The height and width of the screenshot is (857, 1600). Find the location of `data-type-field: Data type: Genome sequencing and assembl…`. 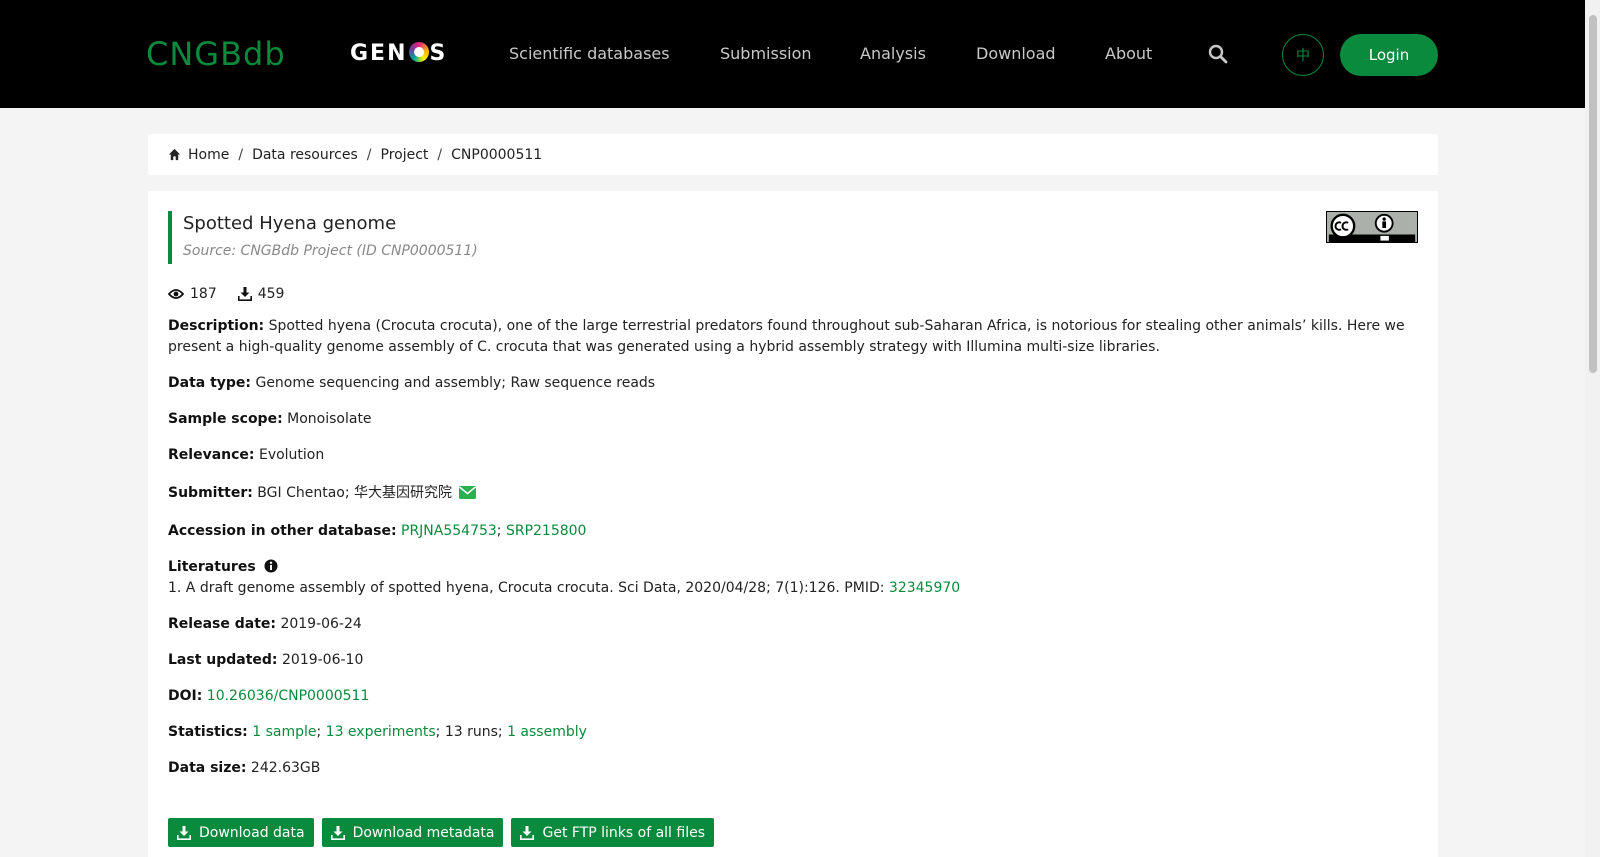

data-type-field: Data type: Genome sequencing and assembl… is located at coordinates (793, 383).